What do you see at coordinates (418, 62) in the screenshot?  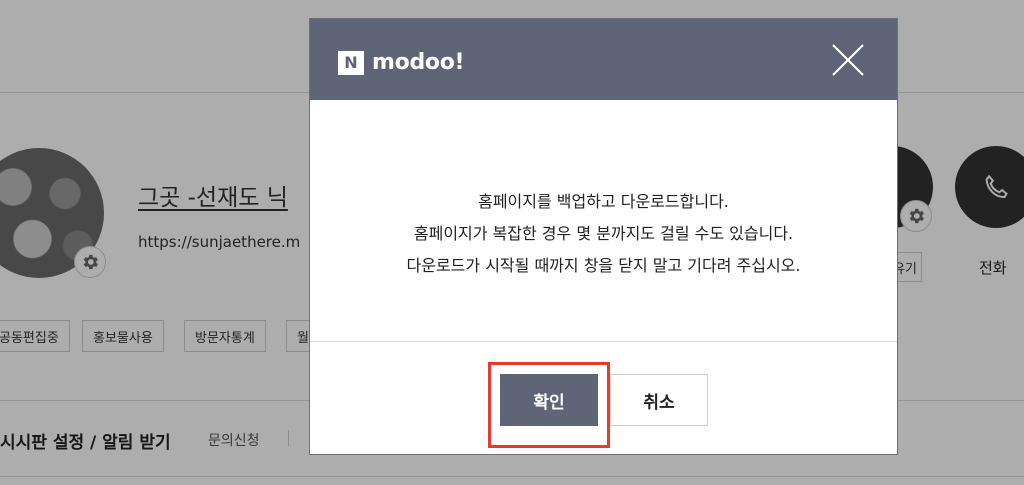 I see `logo-text: modoo!` at bounding box center [418, 62].